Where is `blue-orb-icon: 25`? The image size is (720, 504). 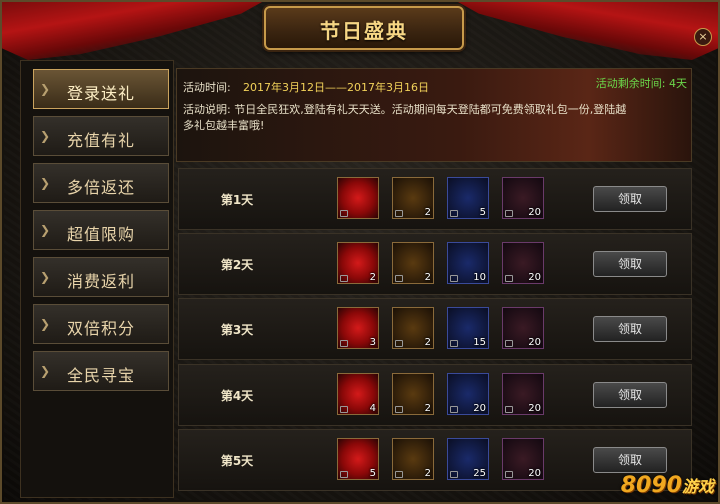 blue-orb-icon: 25 is located at coordinates (468, 459).